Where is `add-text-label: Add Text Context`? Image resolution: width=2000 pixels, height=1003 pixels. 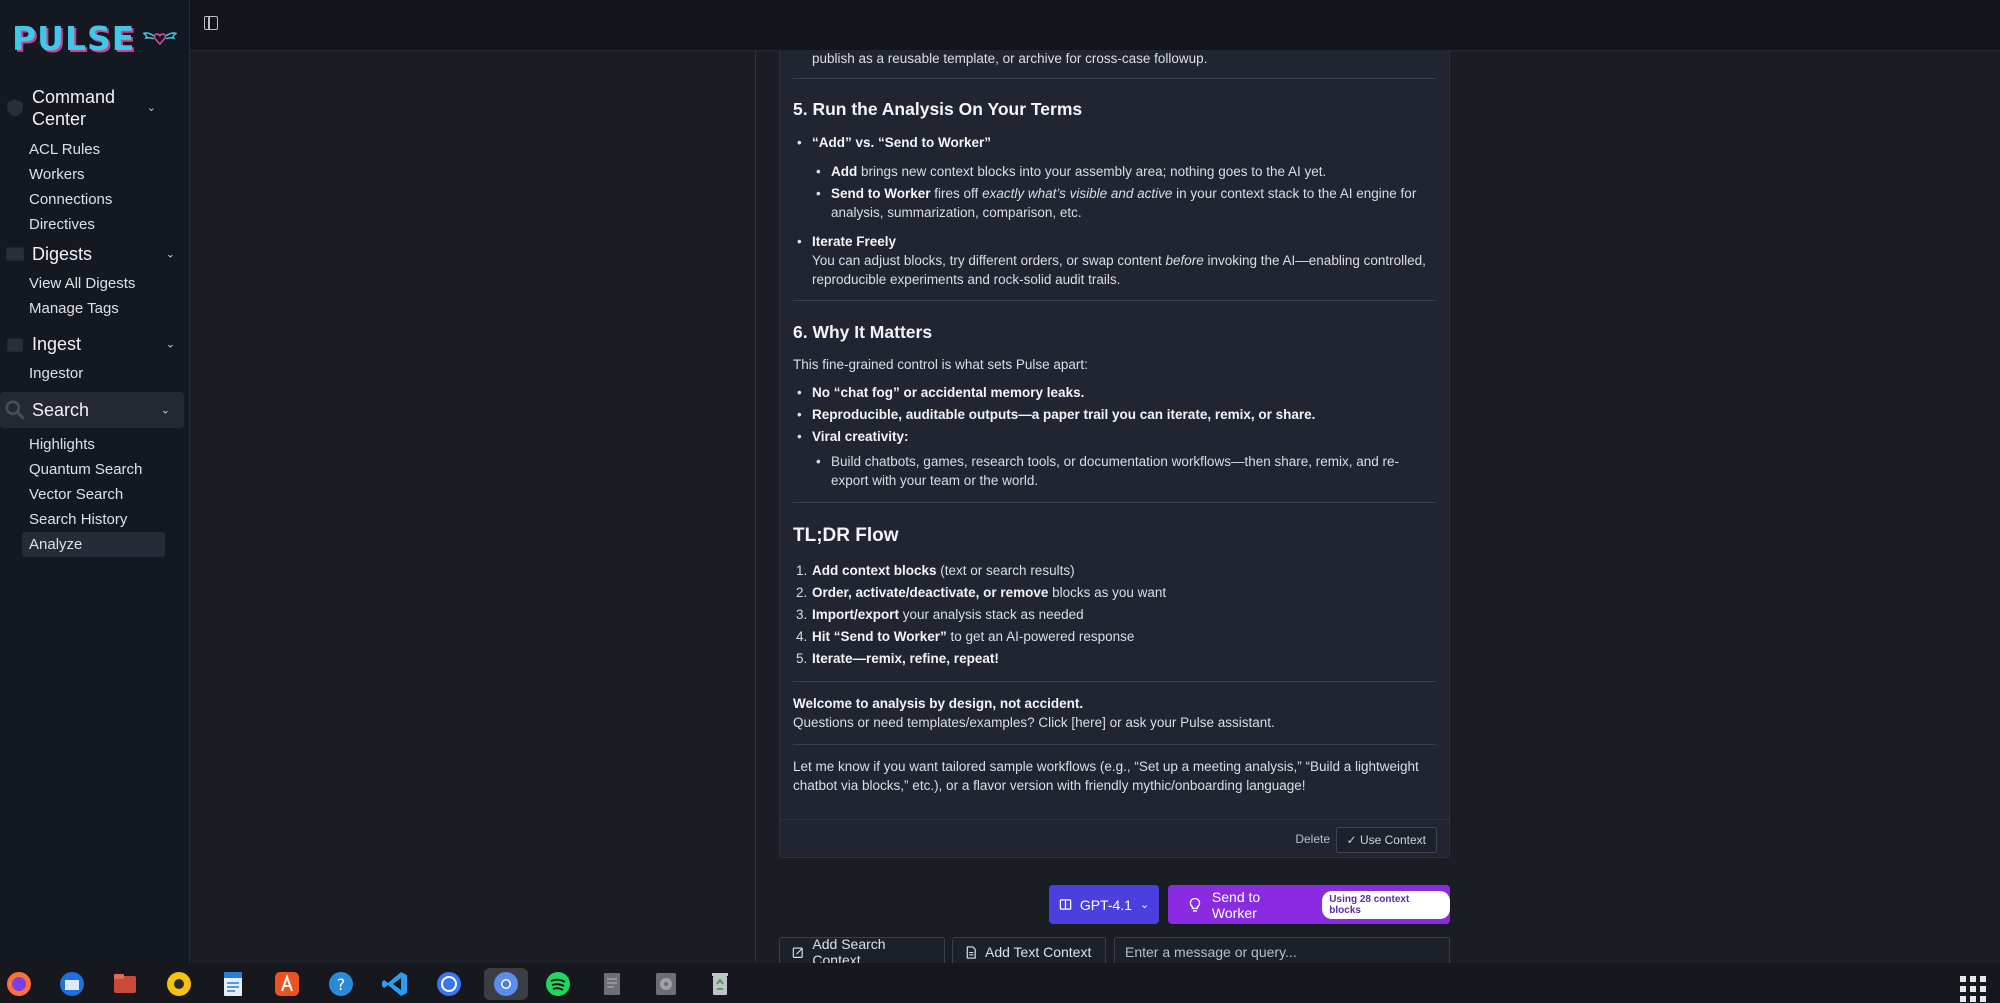 add-text-label: Add Text Context is located at coordinates (1038, 952).